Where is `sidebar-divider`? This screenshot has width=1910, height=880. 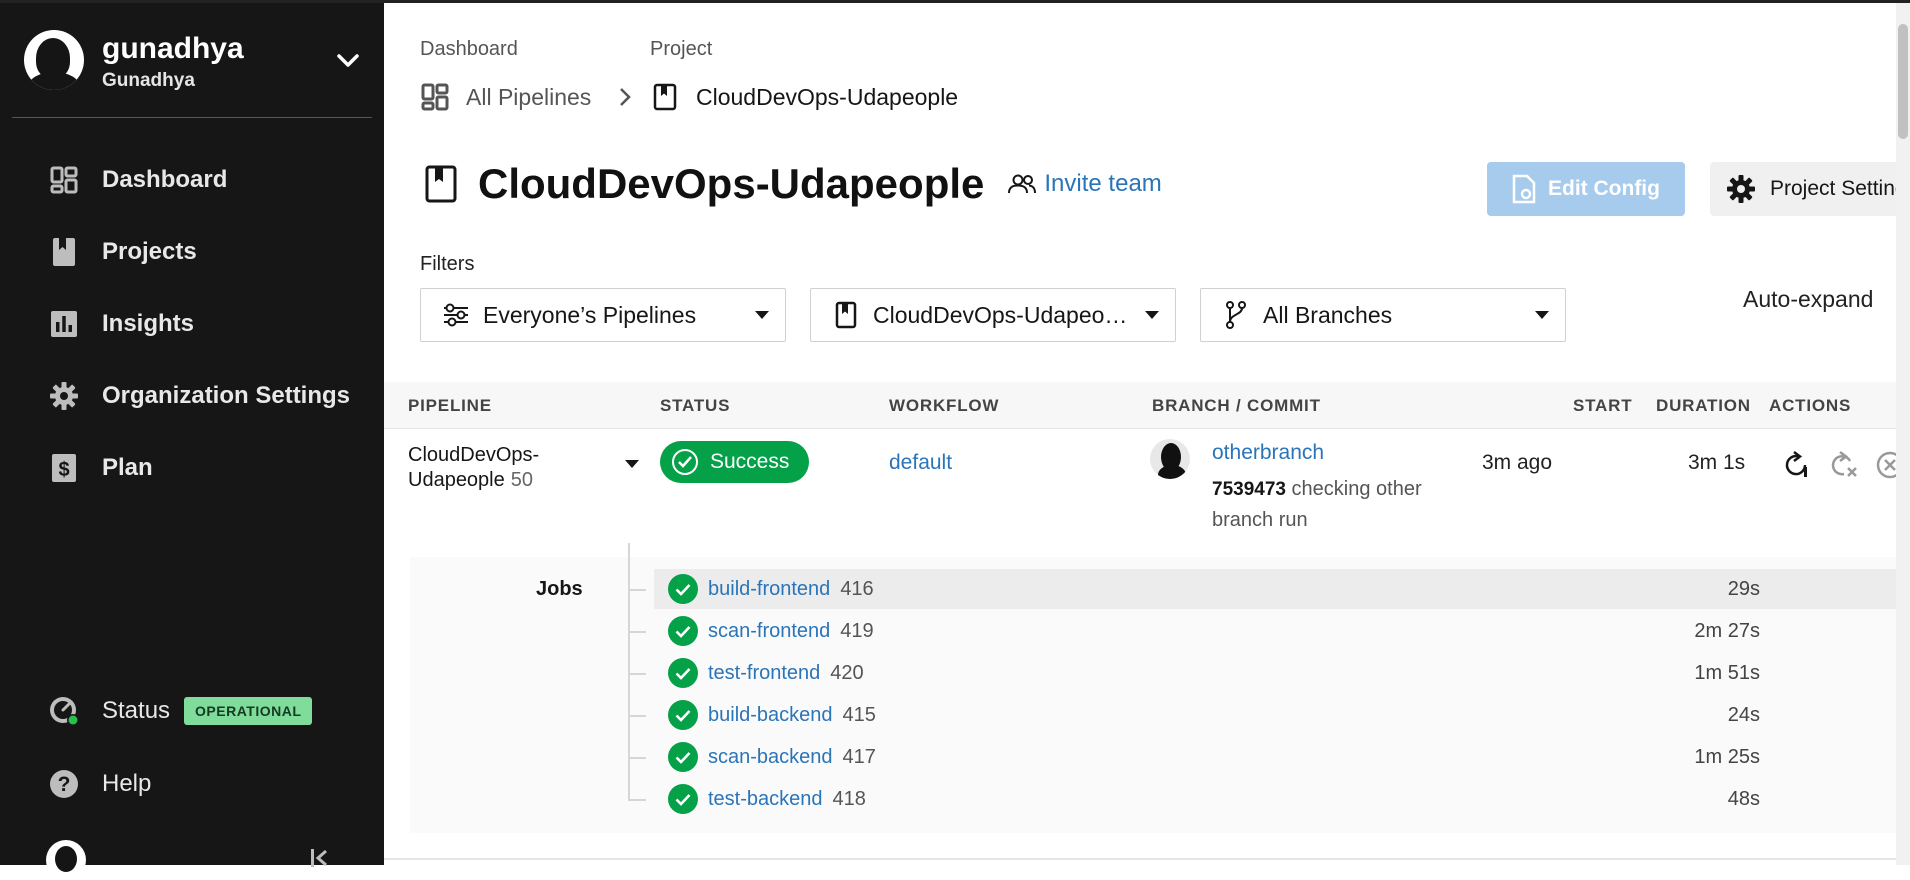
sidebar-divider is located at coordinates (192, 117).